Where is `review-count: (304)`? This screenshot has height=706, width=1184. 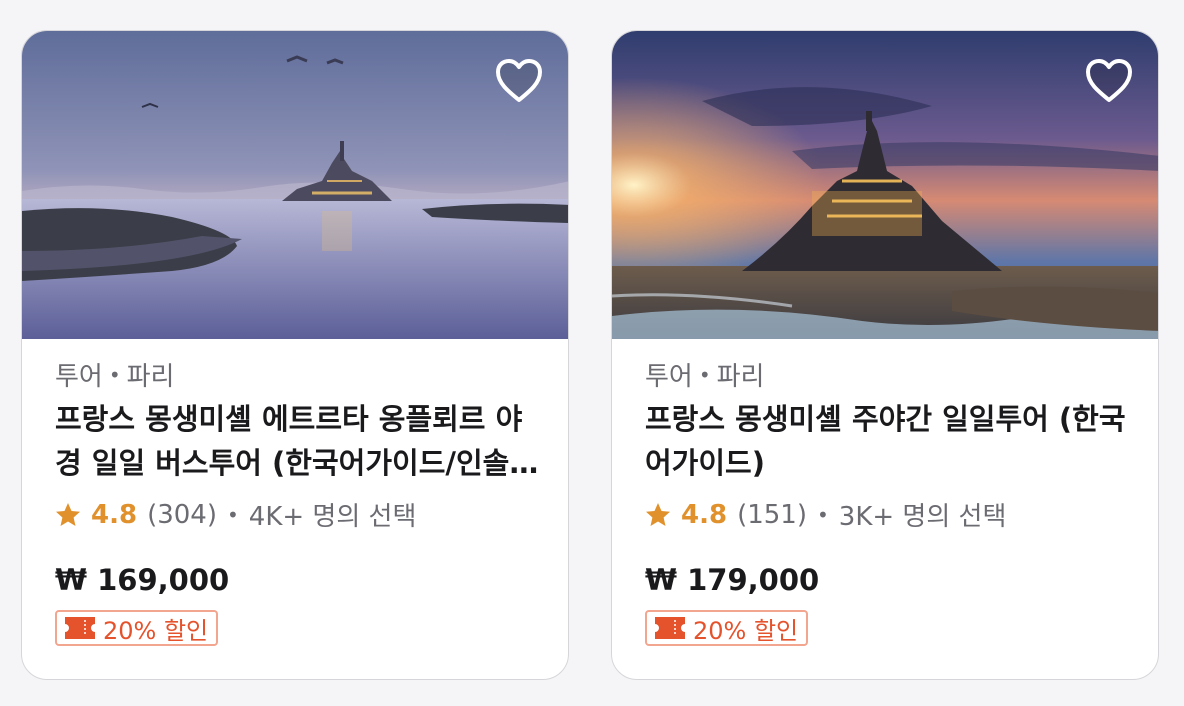 review-count: (304) is located at coordinates (182, 514).